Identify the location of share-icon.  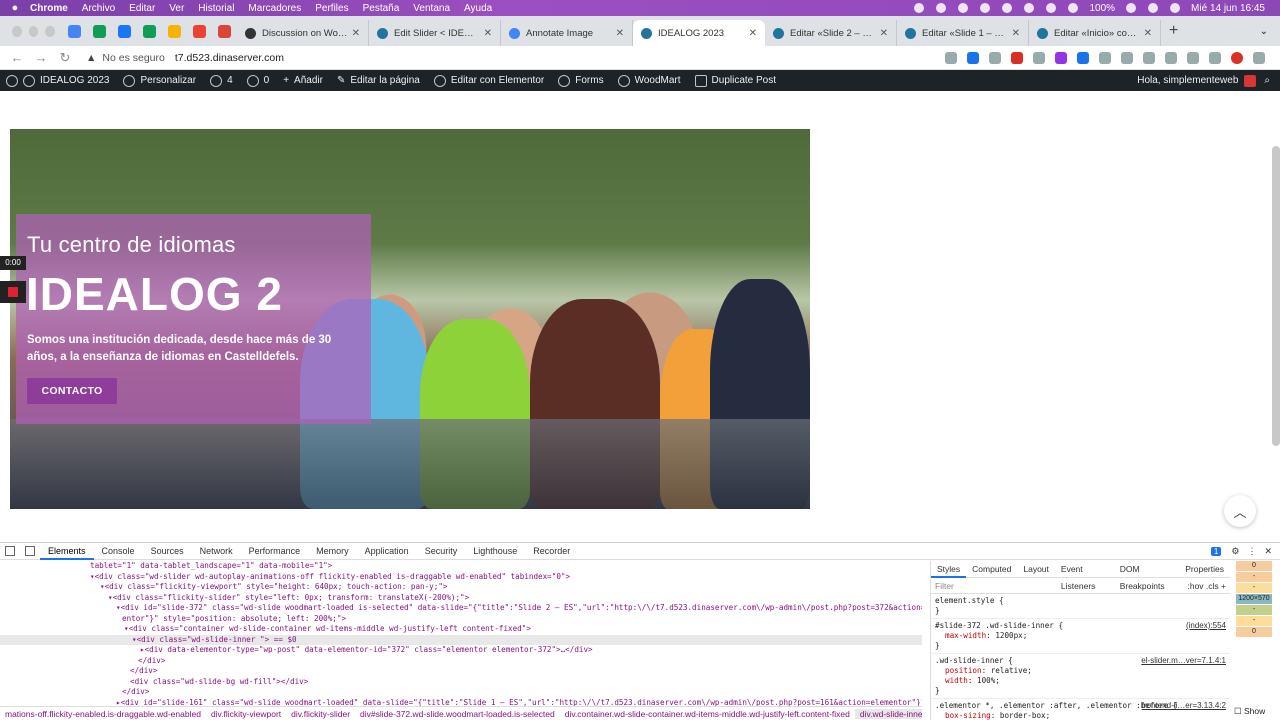
(951, 57).